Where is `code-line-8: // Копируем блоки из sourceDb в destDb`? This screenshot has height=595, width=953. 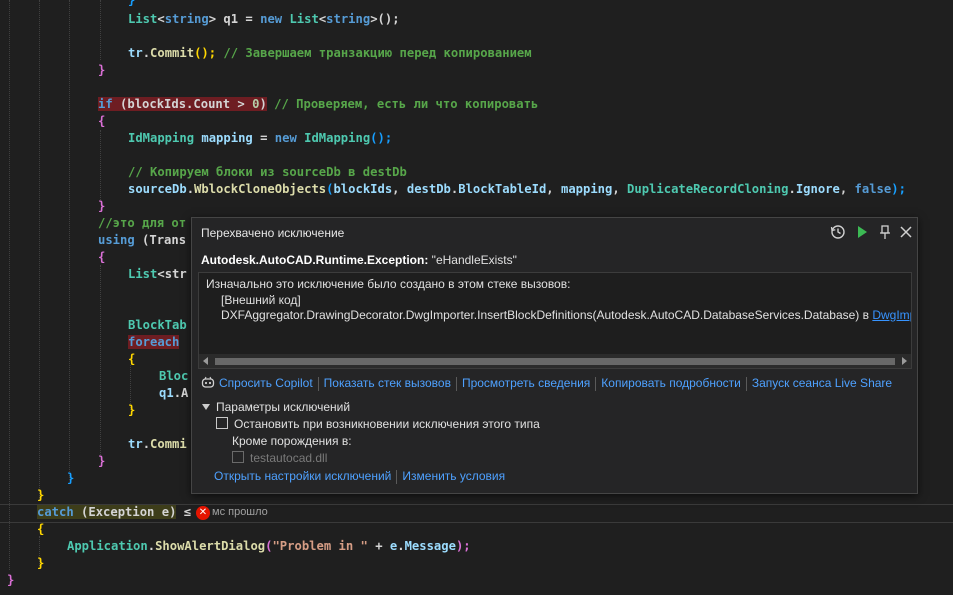 code-line-8: // Копируем блоки из sourceDb в destDb is located at coordinates (267, 172).